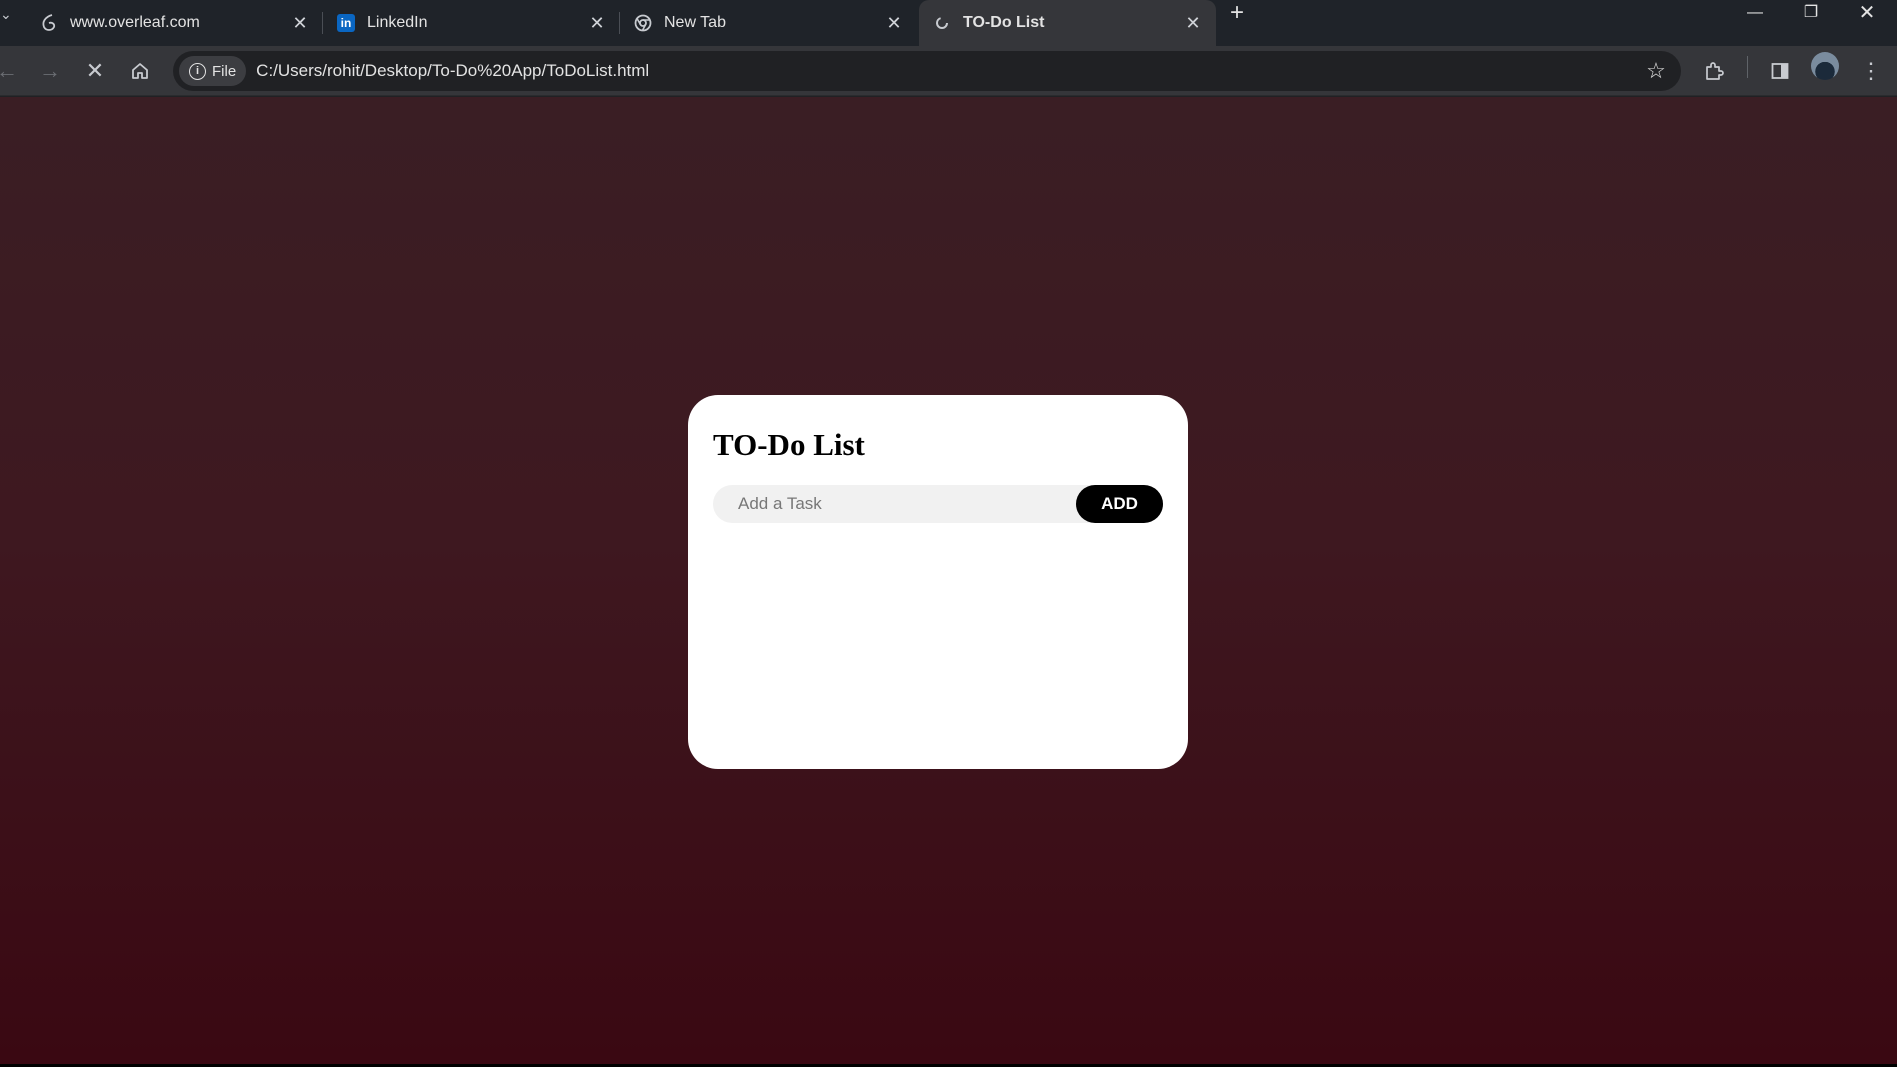  Describe the element at coordinates (49, 23) in the screenshot. I see `overleaf-icon` at that location.